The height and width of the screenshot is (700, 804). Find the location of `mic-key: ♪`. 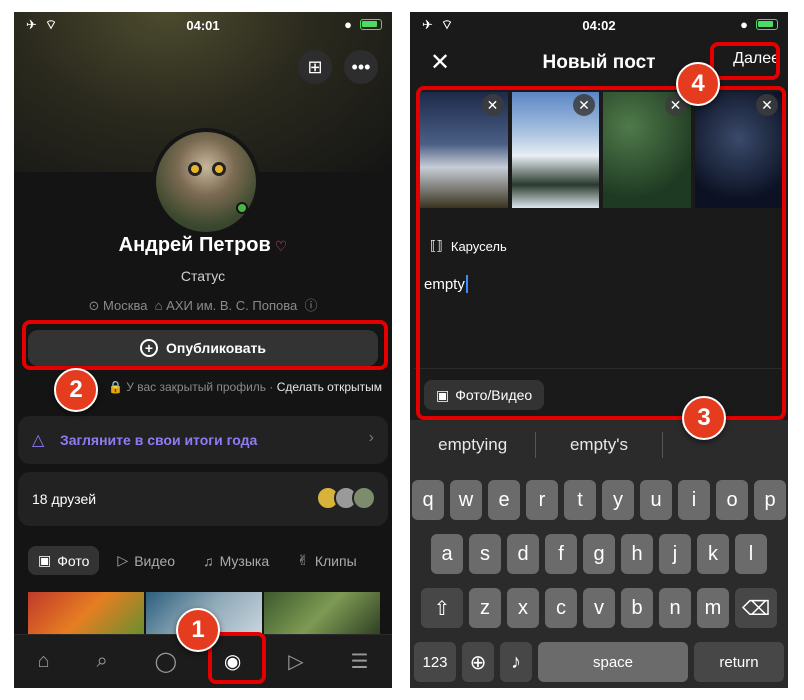

mic-key: ♪ is located at coordinates (516, 662).